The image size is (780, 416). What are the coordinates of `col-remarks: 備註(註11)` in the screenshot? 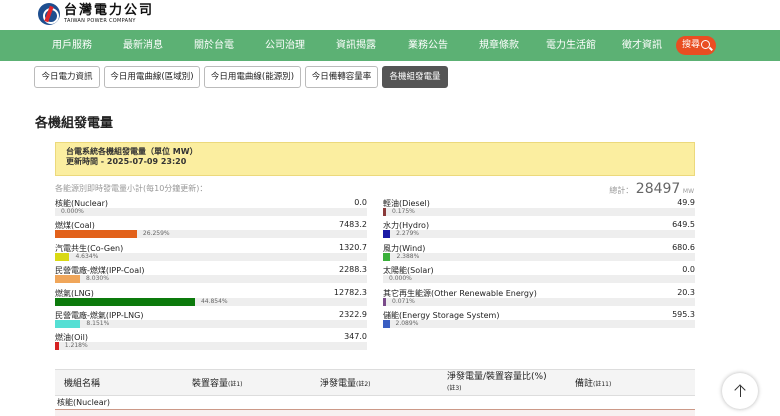 It's located at (593, 384).